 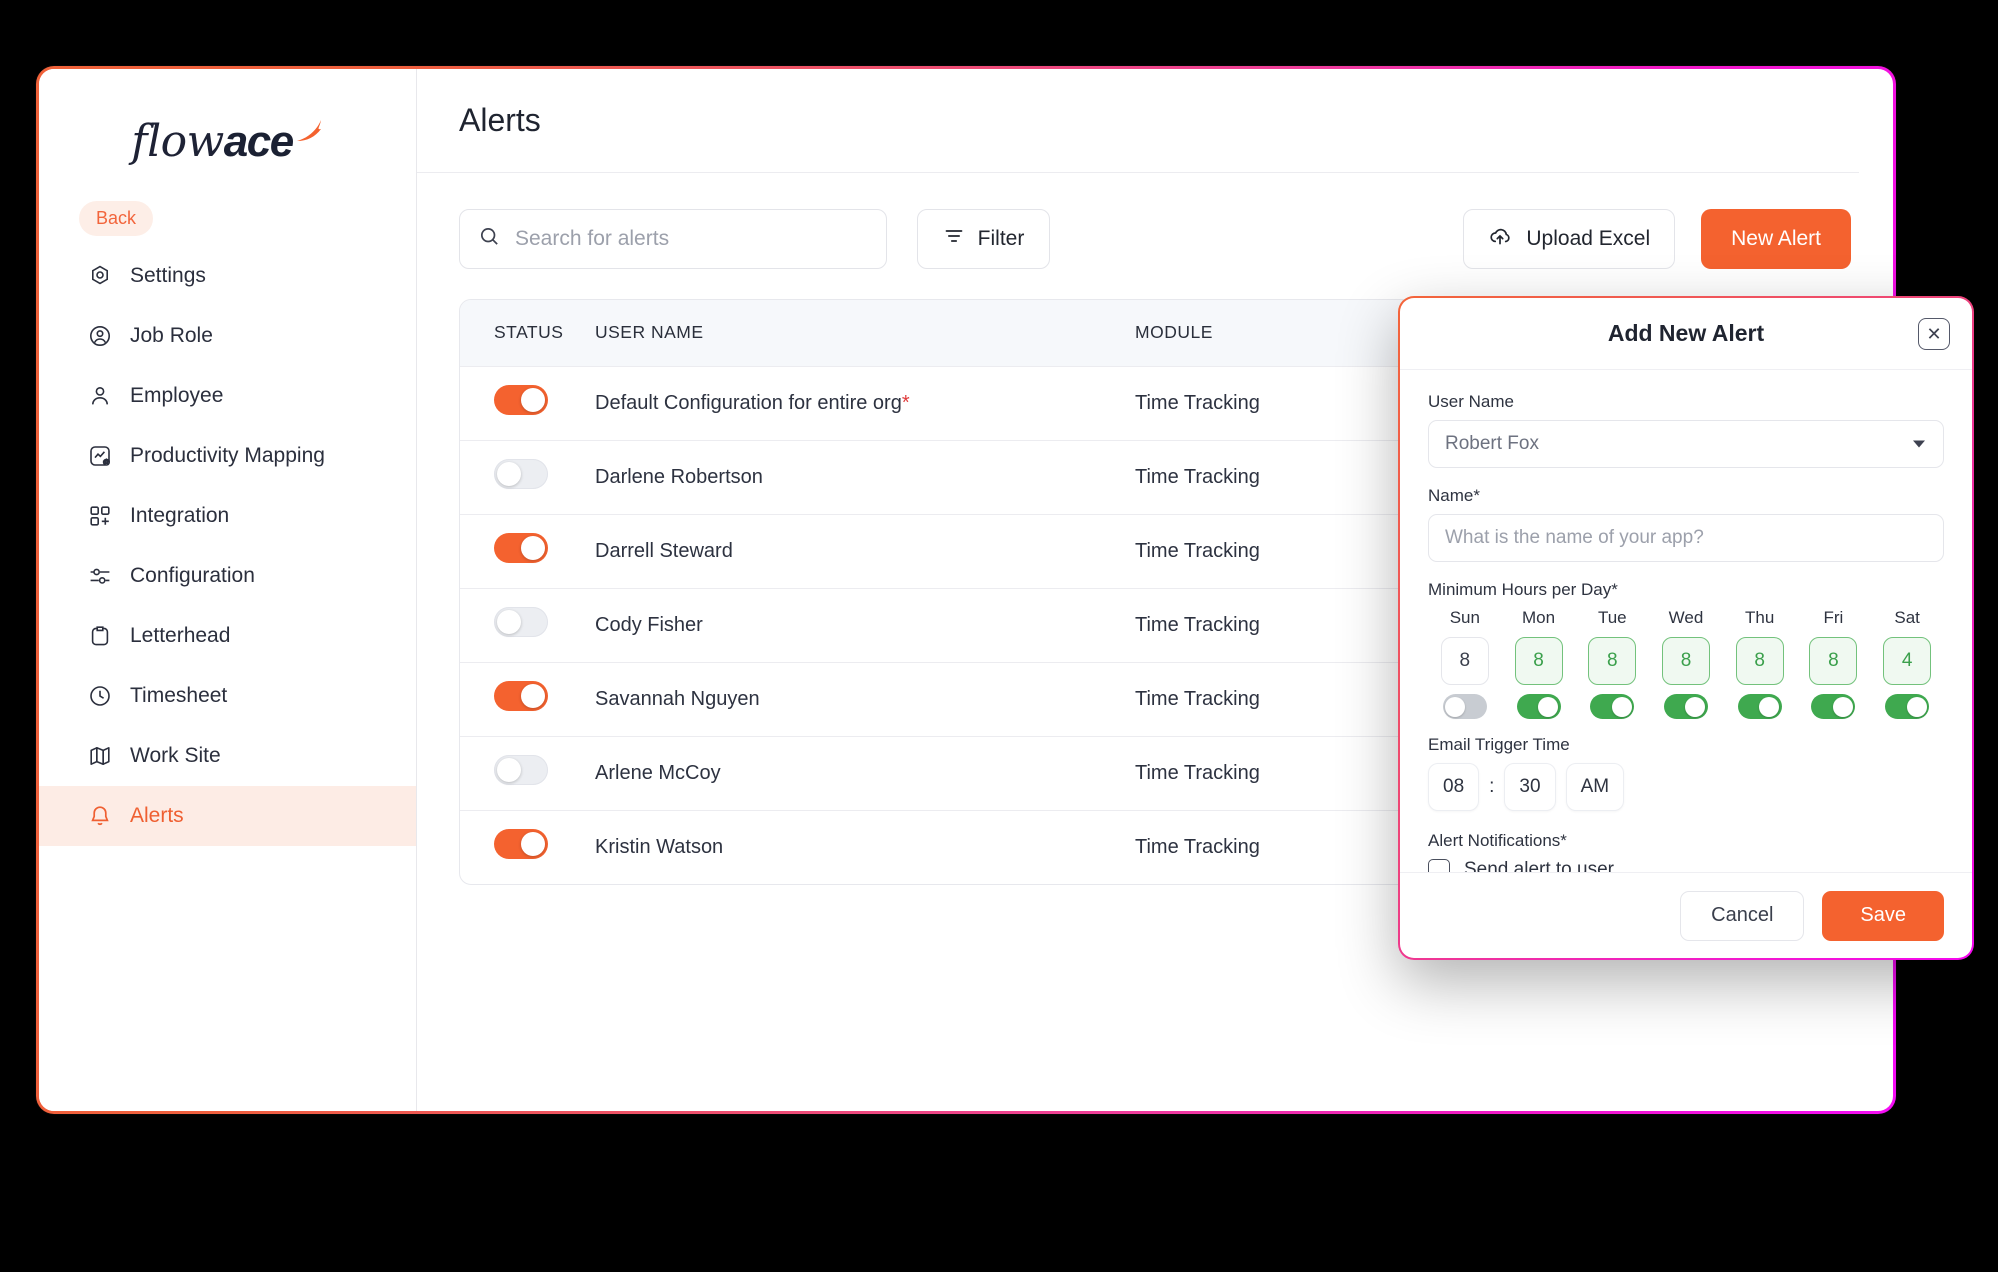 I want to click on sidebar-item-alerts: Alerts, so click(x=227, y=816).